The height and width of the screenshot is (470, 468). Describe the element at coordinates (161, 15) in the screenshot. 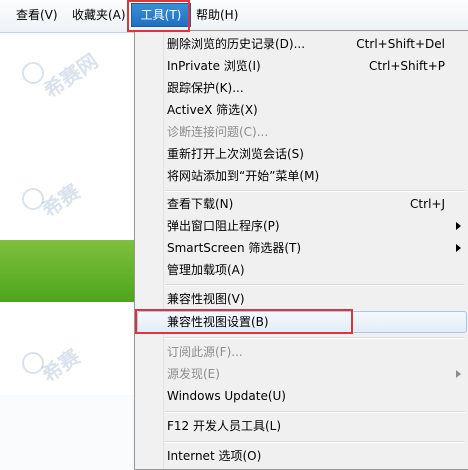

I see `menu-tools: 工具(T)` at that location.